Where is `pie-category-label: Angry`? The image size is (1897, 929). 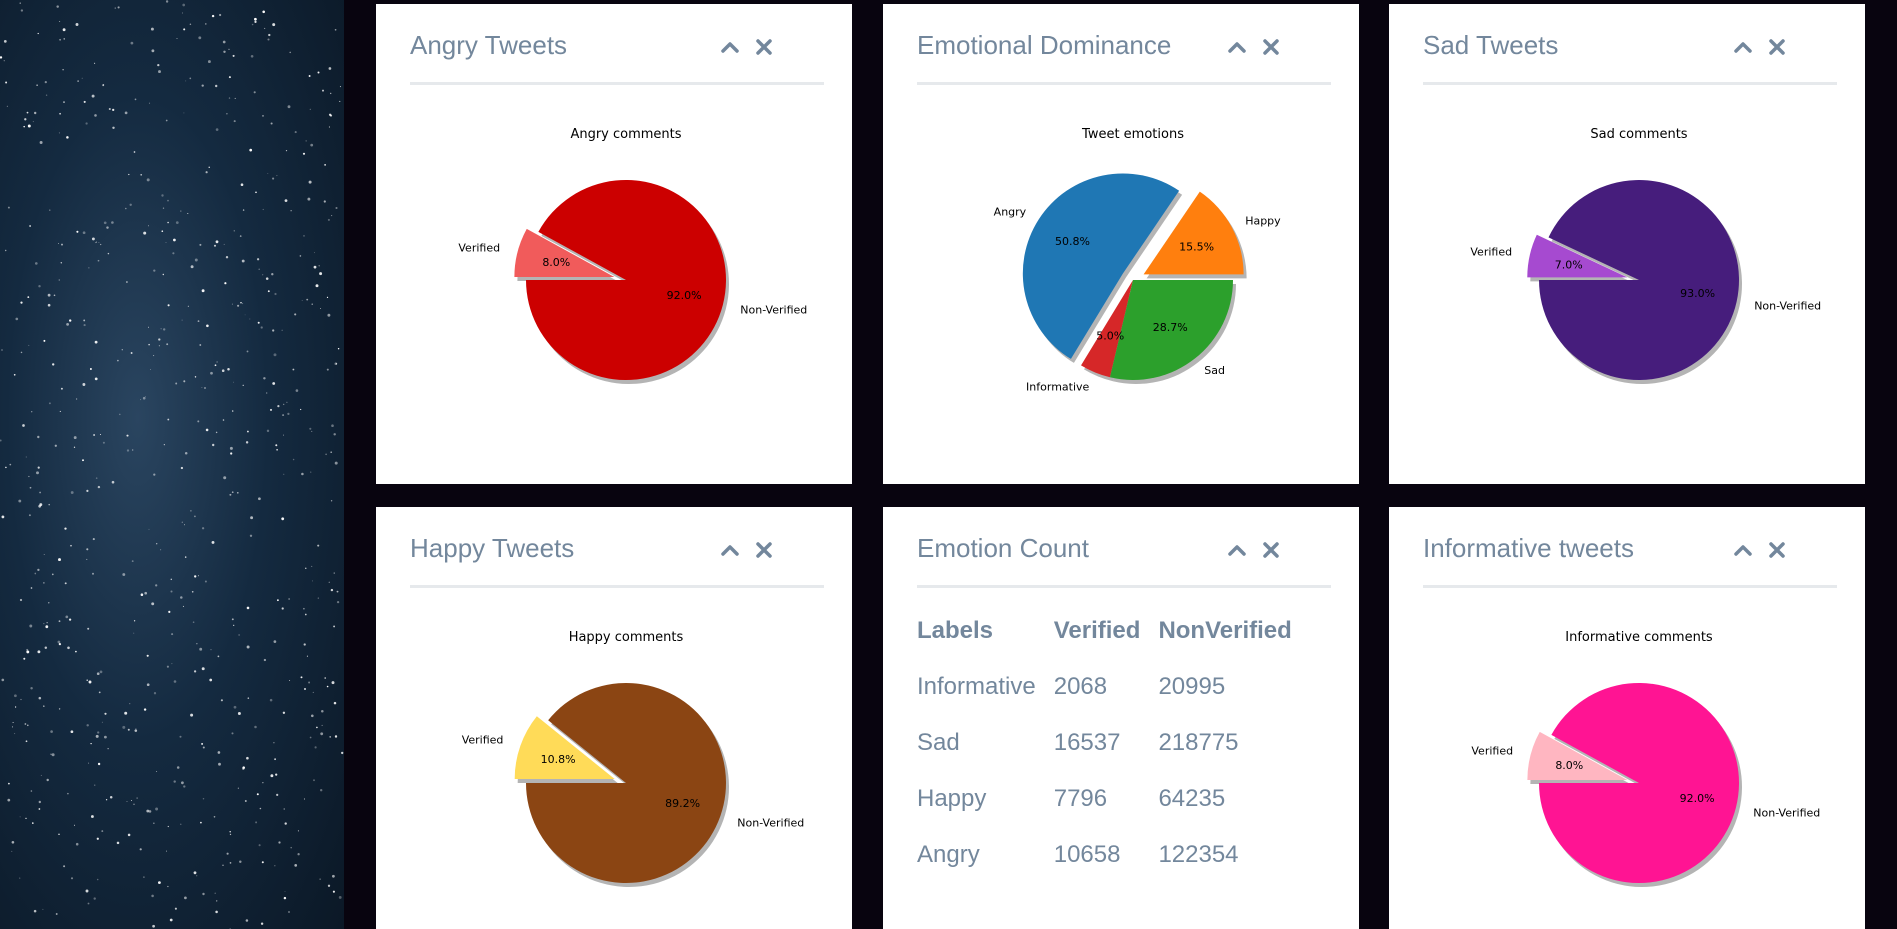
pie-category-label: Angry is located at coordinates (1010, 211).